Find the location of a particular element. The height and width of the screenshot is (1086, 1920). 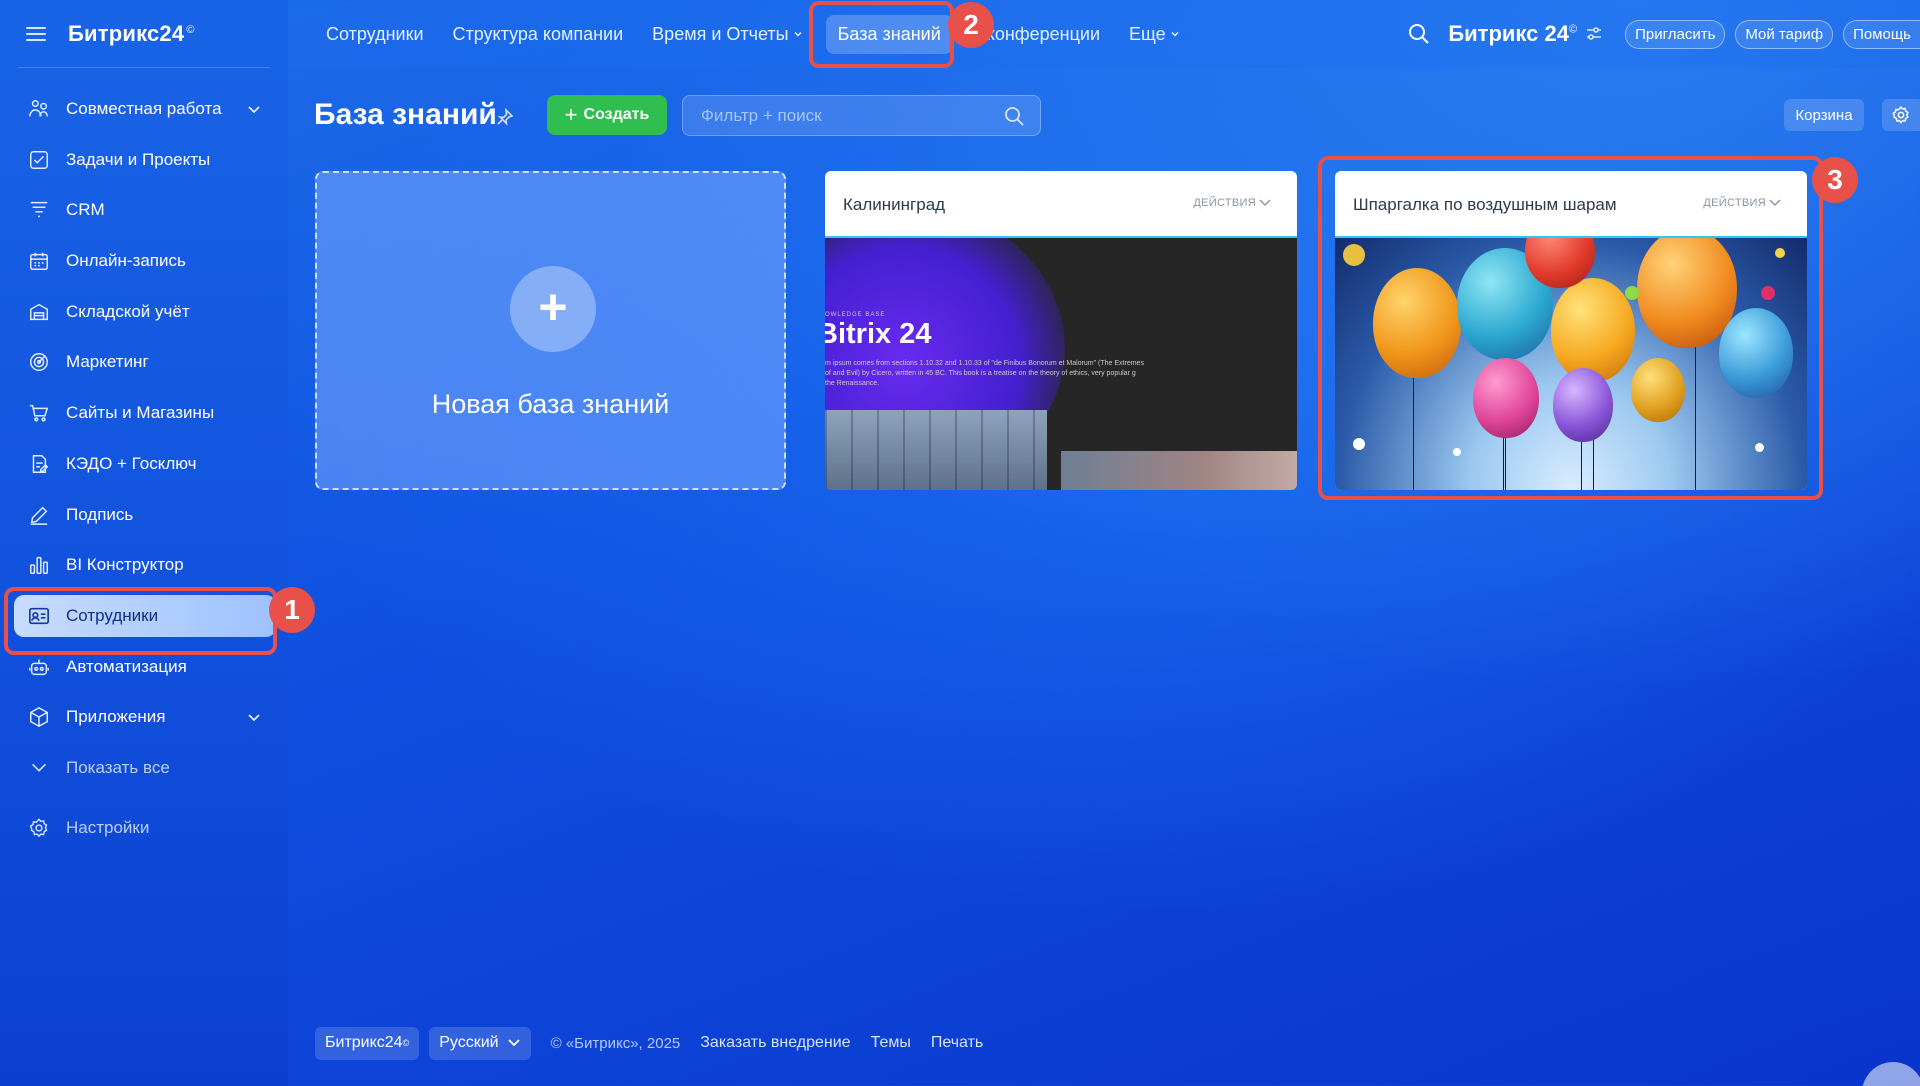

help-button: Помощь is located at coordinates (1881, 34).